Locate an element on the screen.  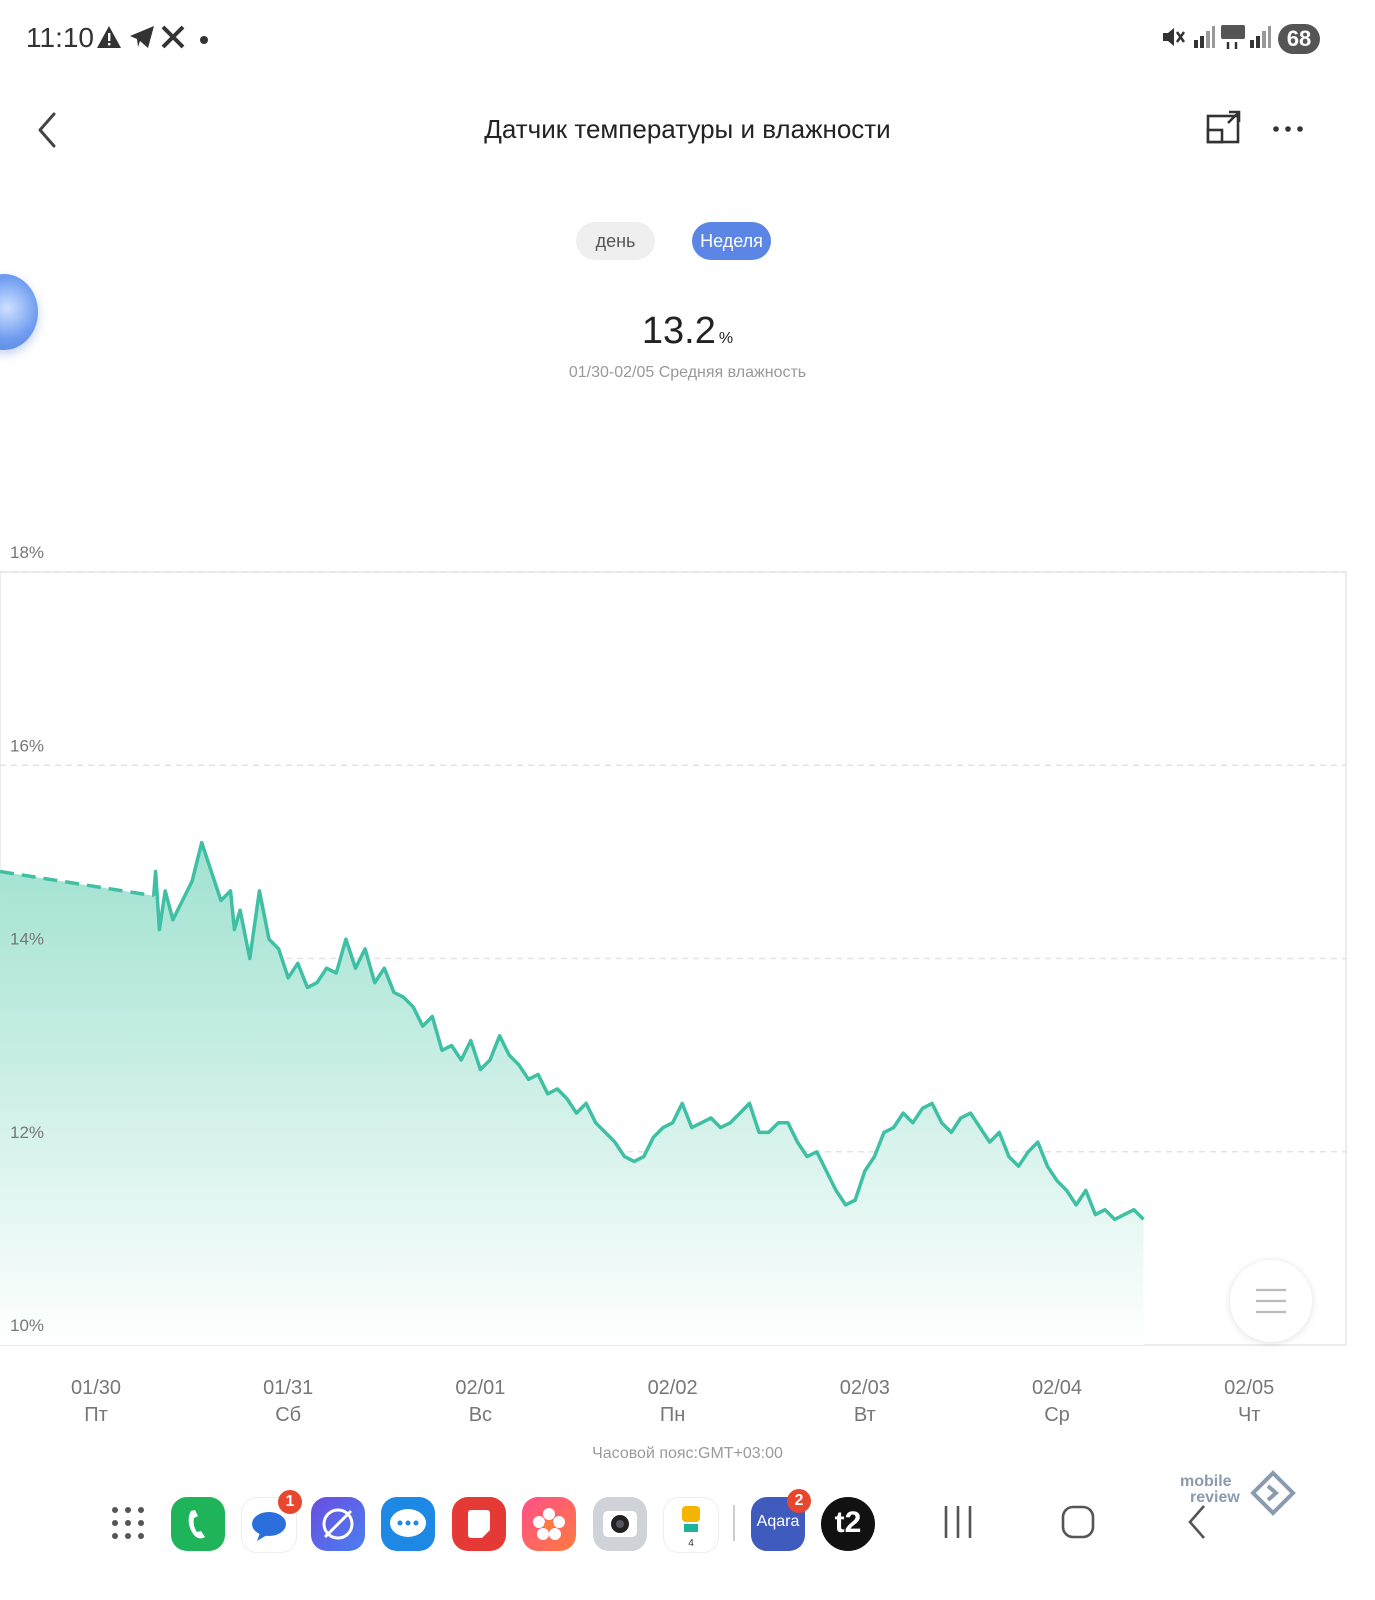
x-tick-date: 01/30 is located at coordinates (96, 1388).